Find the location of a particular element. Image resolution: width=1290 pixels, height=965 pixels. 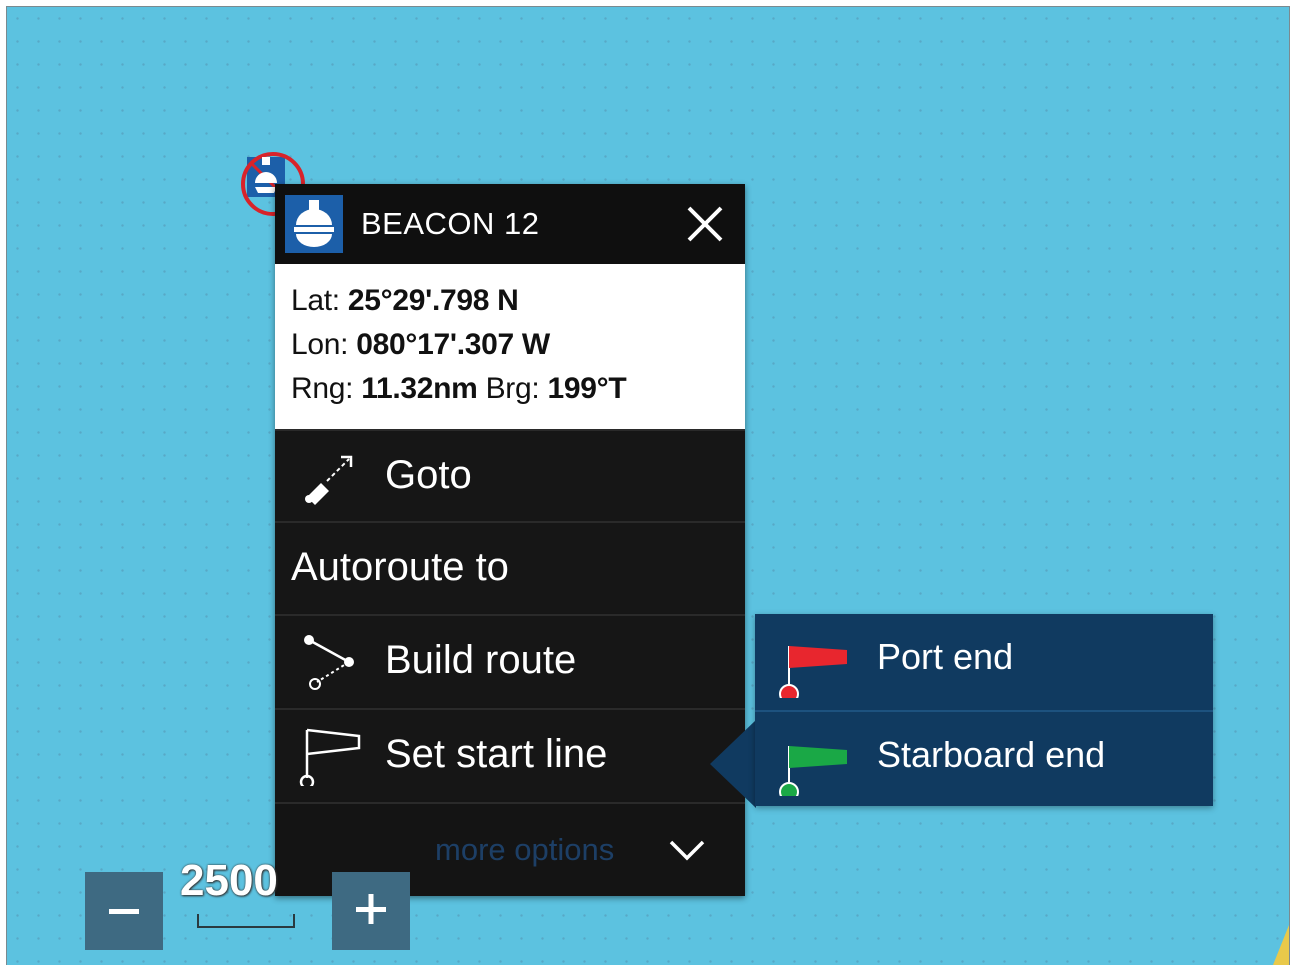

rng-label: Rng: is located at coordinates (322, 388).